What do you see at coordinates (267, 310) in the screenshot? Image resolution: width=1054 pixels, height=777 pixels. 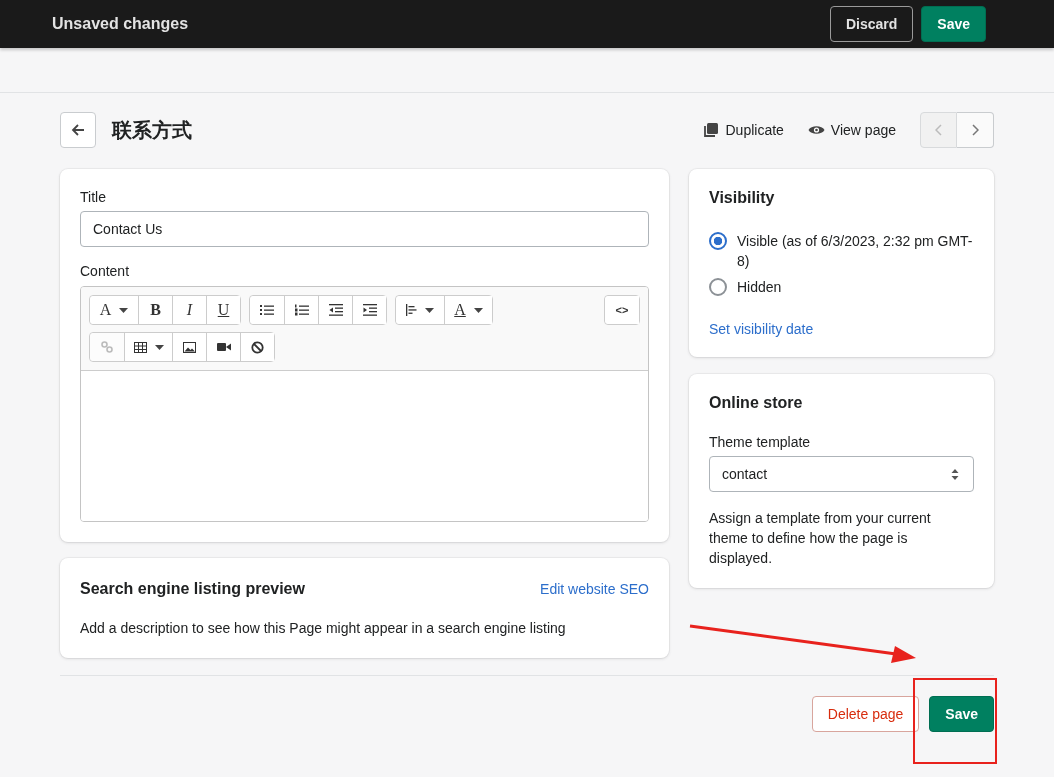 I see `bullet-list-icon` at bounding box center [267, 310].